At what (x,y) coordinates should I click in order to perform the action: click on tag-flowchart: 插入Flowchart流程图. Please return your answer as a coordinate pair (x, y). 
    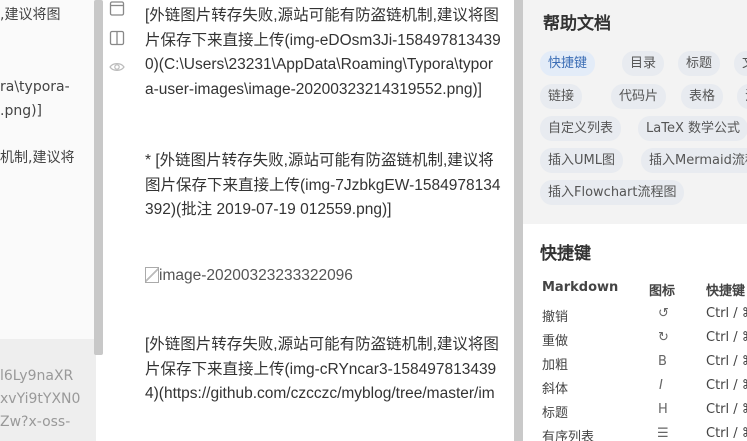
    Looking at the image, I should click on (612, 192).